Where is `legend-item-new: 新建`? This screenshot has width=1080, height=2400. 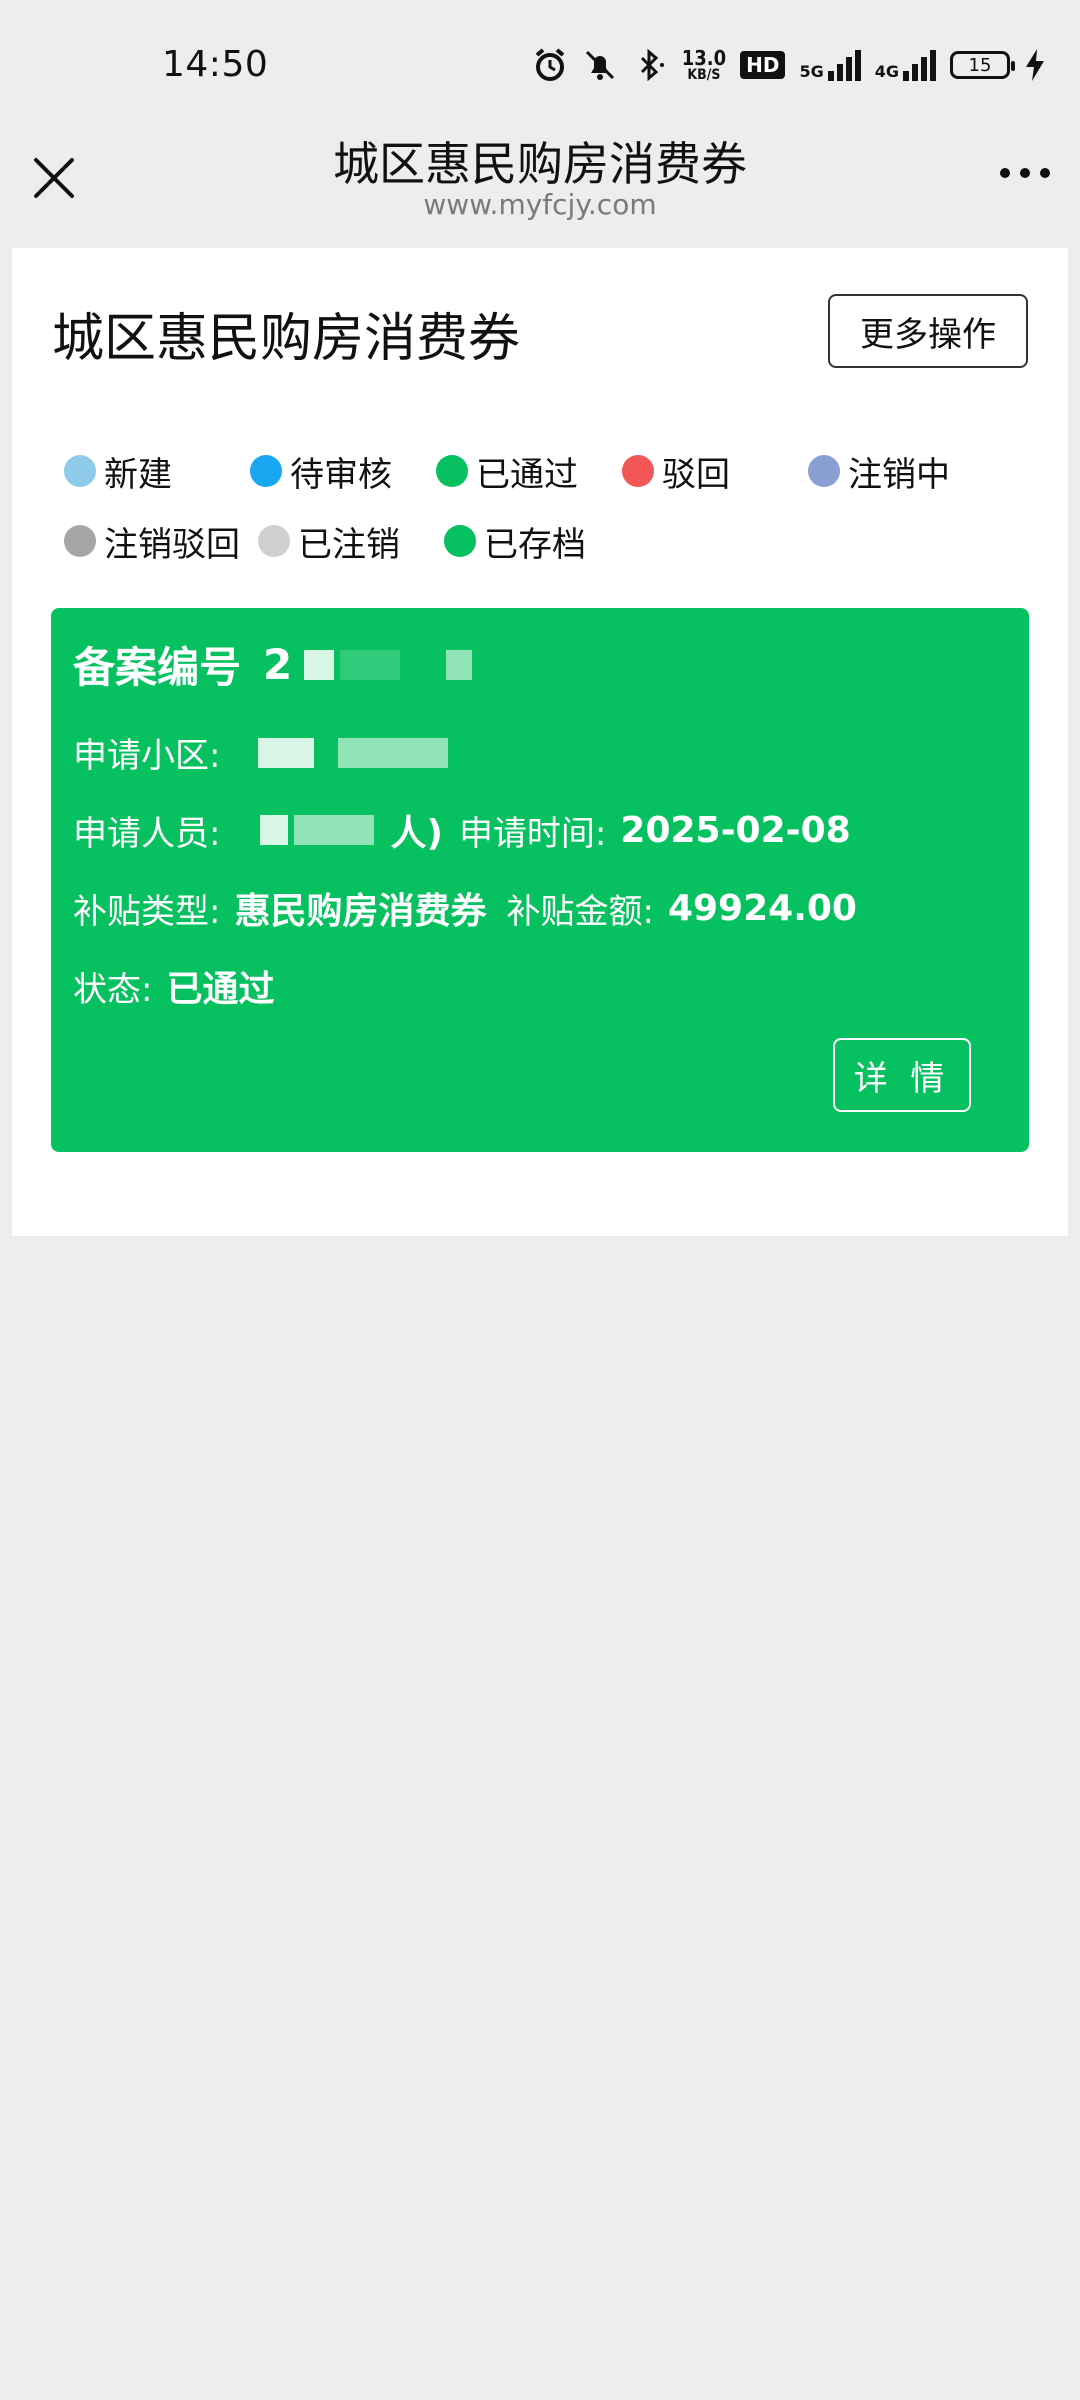 legend-item-new: 新建 is located at coordinates (157, 471).